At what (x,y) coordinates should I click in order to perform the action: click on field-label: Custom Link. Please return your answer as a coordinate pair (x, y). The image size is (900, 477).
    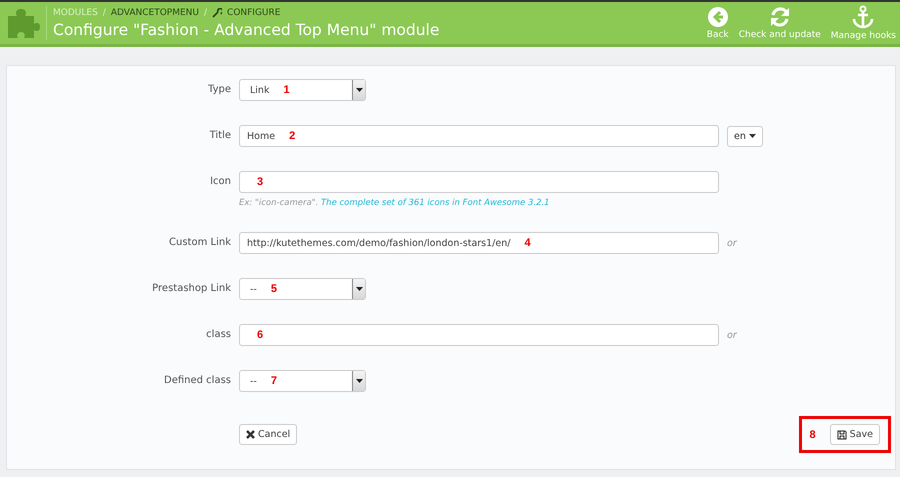
    Looking at the image, I should click on (199, 243).